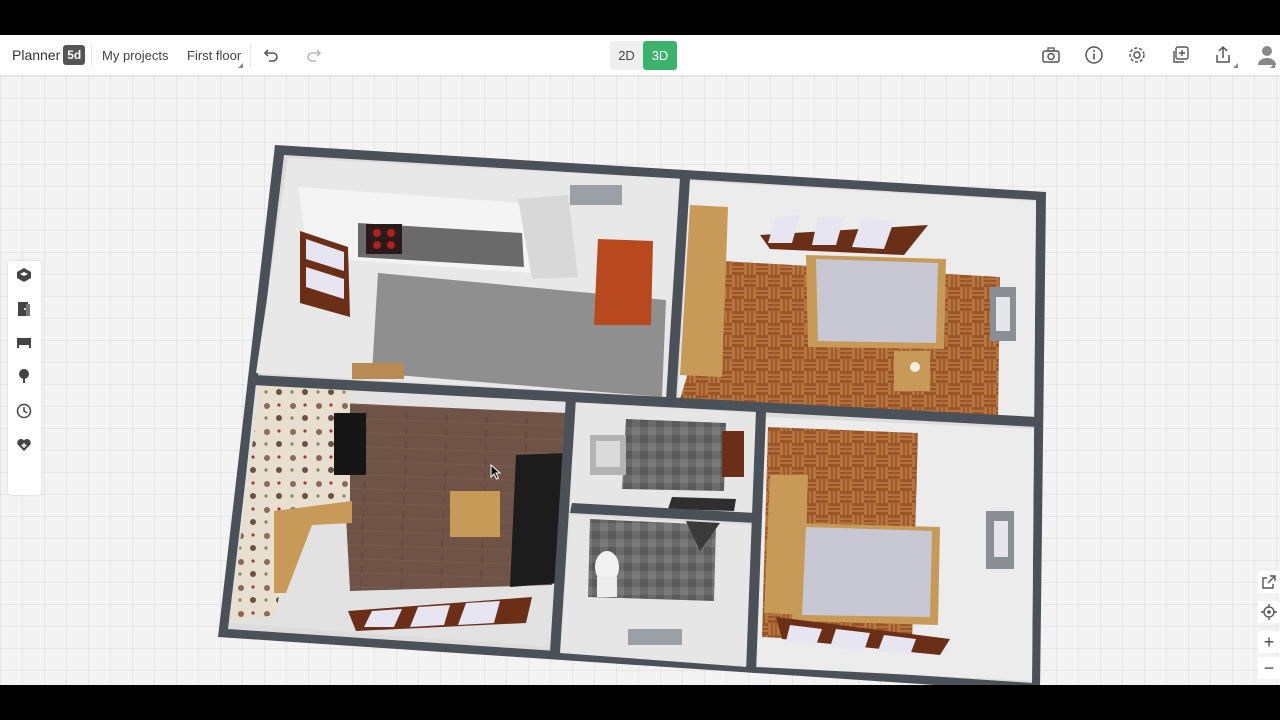 The image size is (1280, 720). Describe the element at coordinates (24, 275) in the screenshot. I see `construction-icon` at that location.